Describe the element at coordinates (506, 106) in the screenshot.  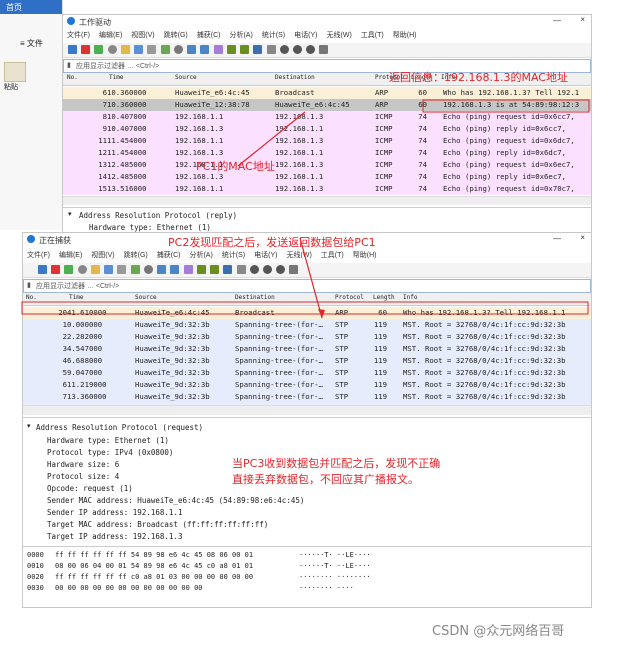
I see `highlight-box-arp-reply` at that location.